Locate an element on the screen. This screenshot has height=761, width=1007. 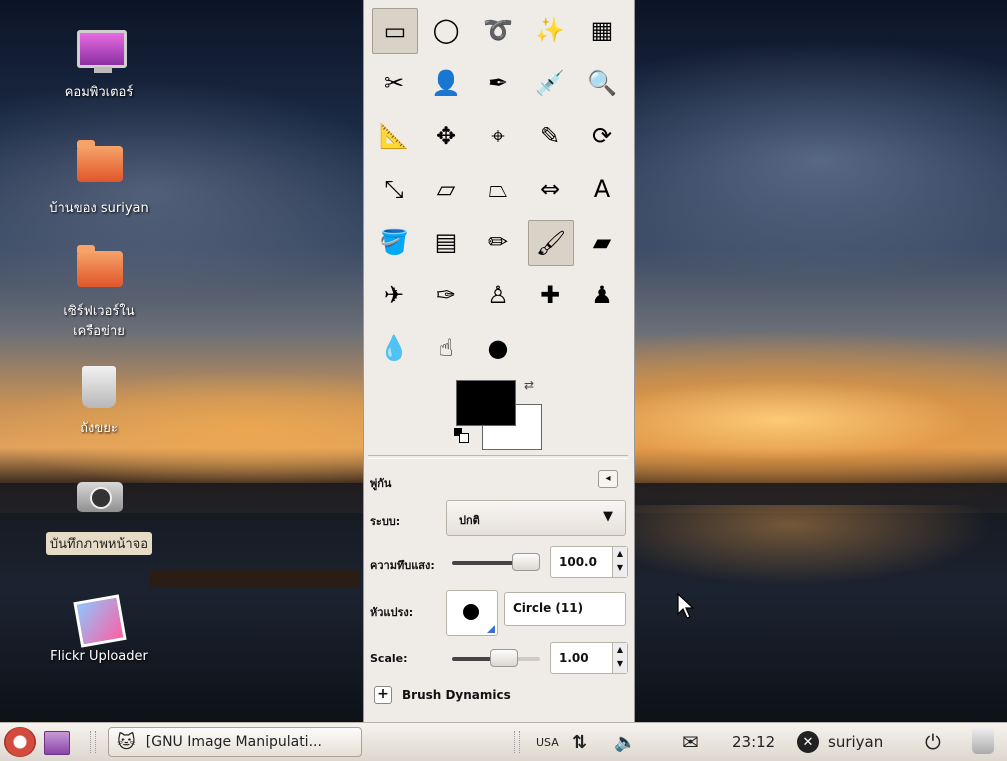
desktop-icon-label: บ้านของ suriyan is located at coordinates (99, 208).